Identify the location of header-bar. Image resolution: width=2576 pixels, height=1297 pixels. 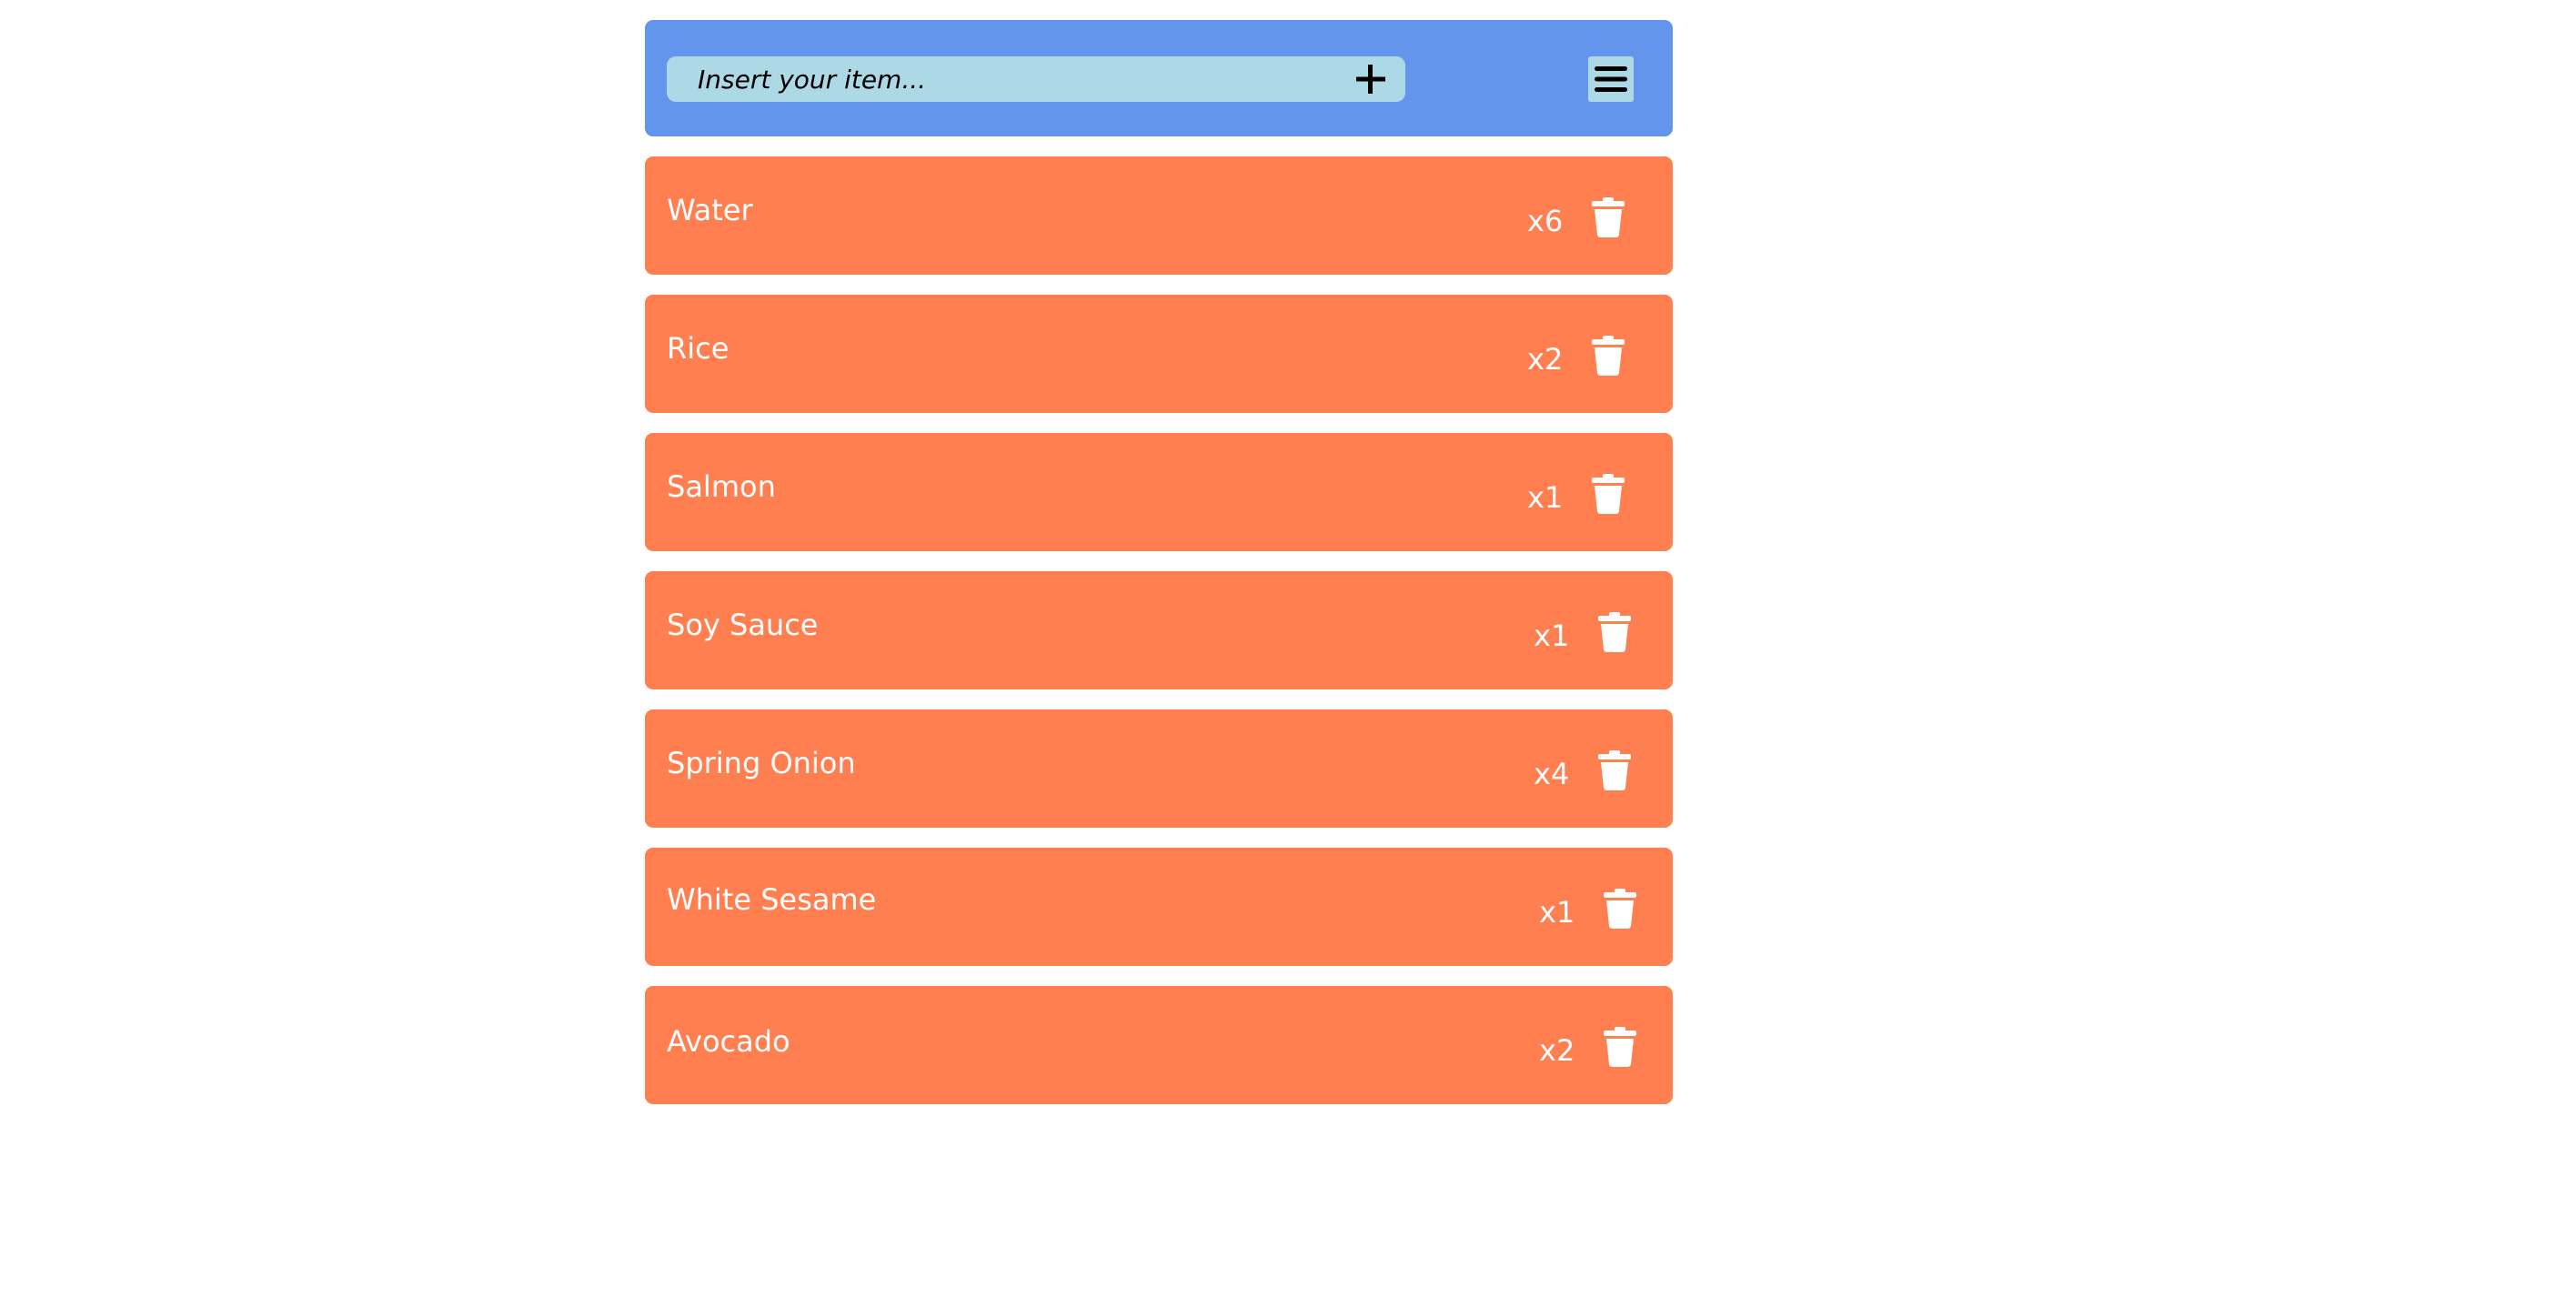
(1159, 78).